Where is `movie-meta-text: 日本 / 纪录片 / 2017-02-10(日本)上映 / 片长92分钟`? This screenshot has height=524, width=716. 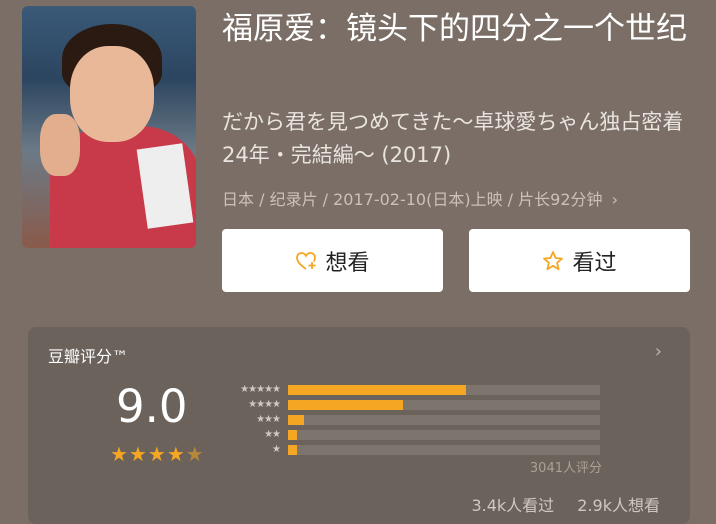 movie-meta-text: 日本 / 纪录片 / 2017-02-10(日本)上映 / 片长92分钟 is located at coordinates (412, 199).